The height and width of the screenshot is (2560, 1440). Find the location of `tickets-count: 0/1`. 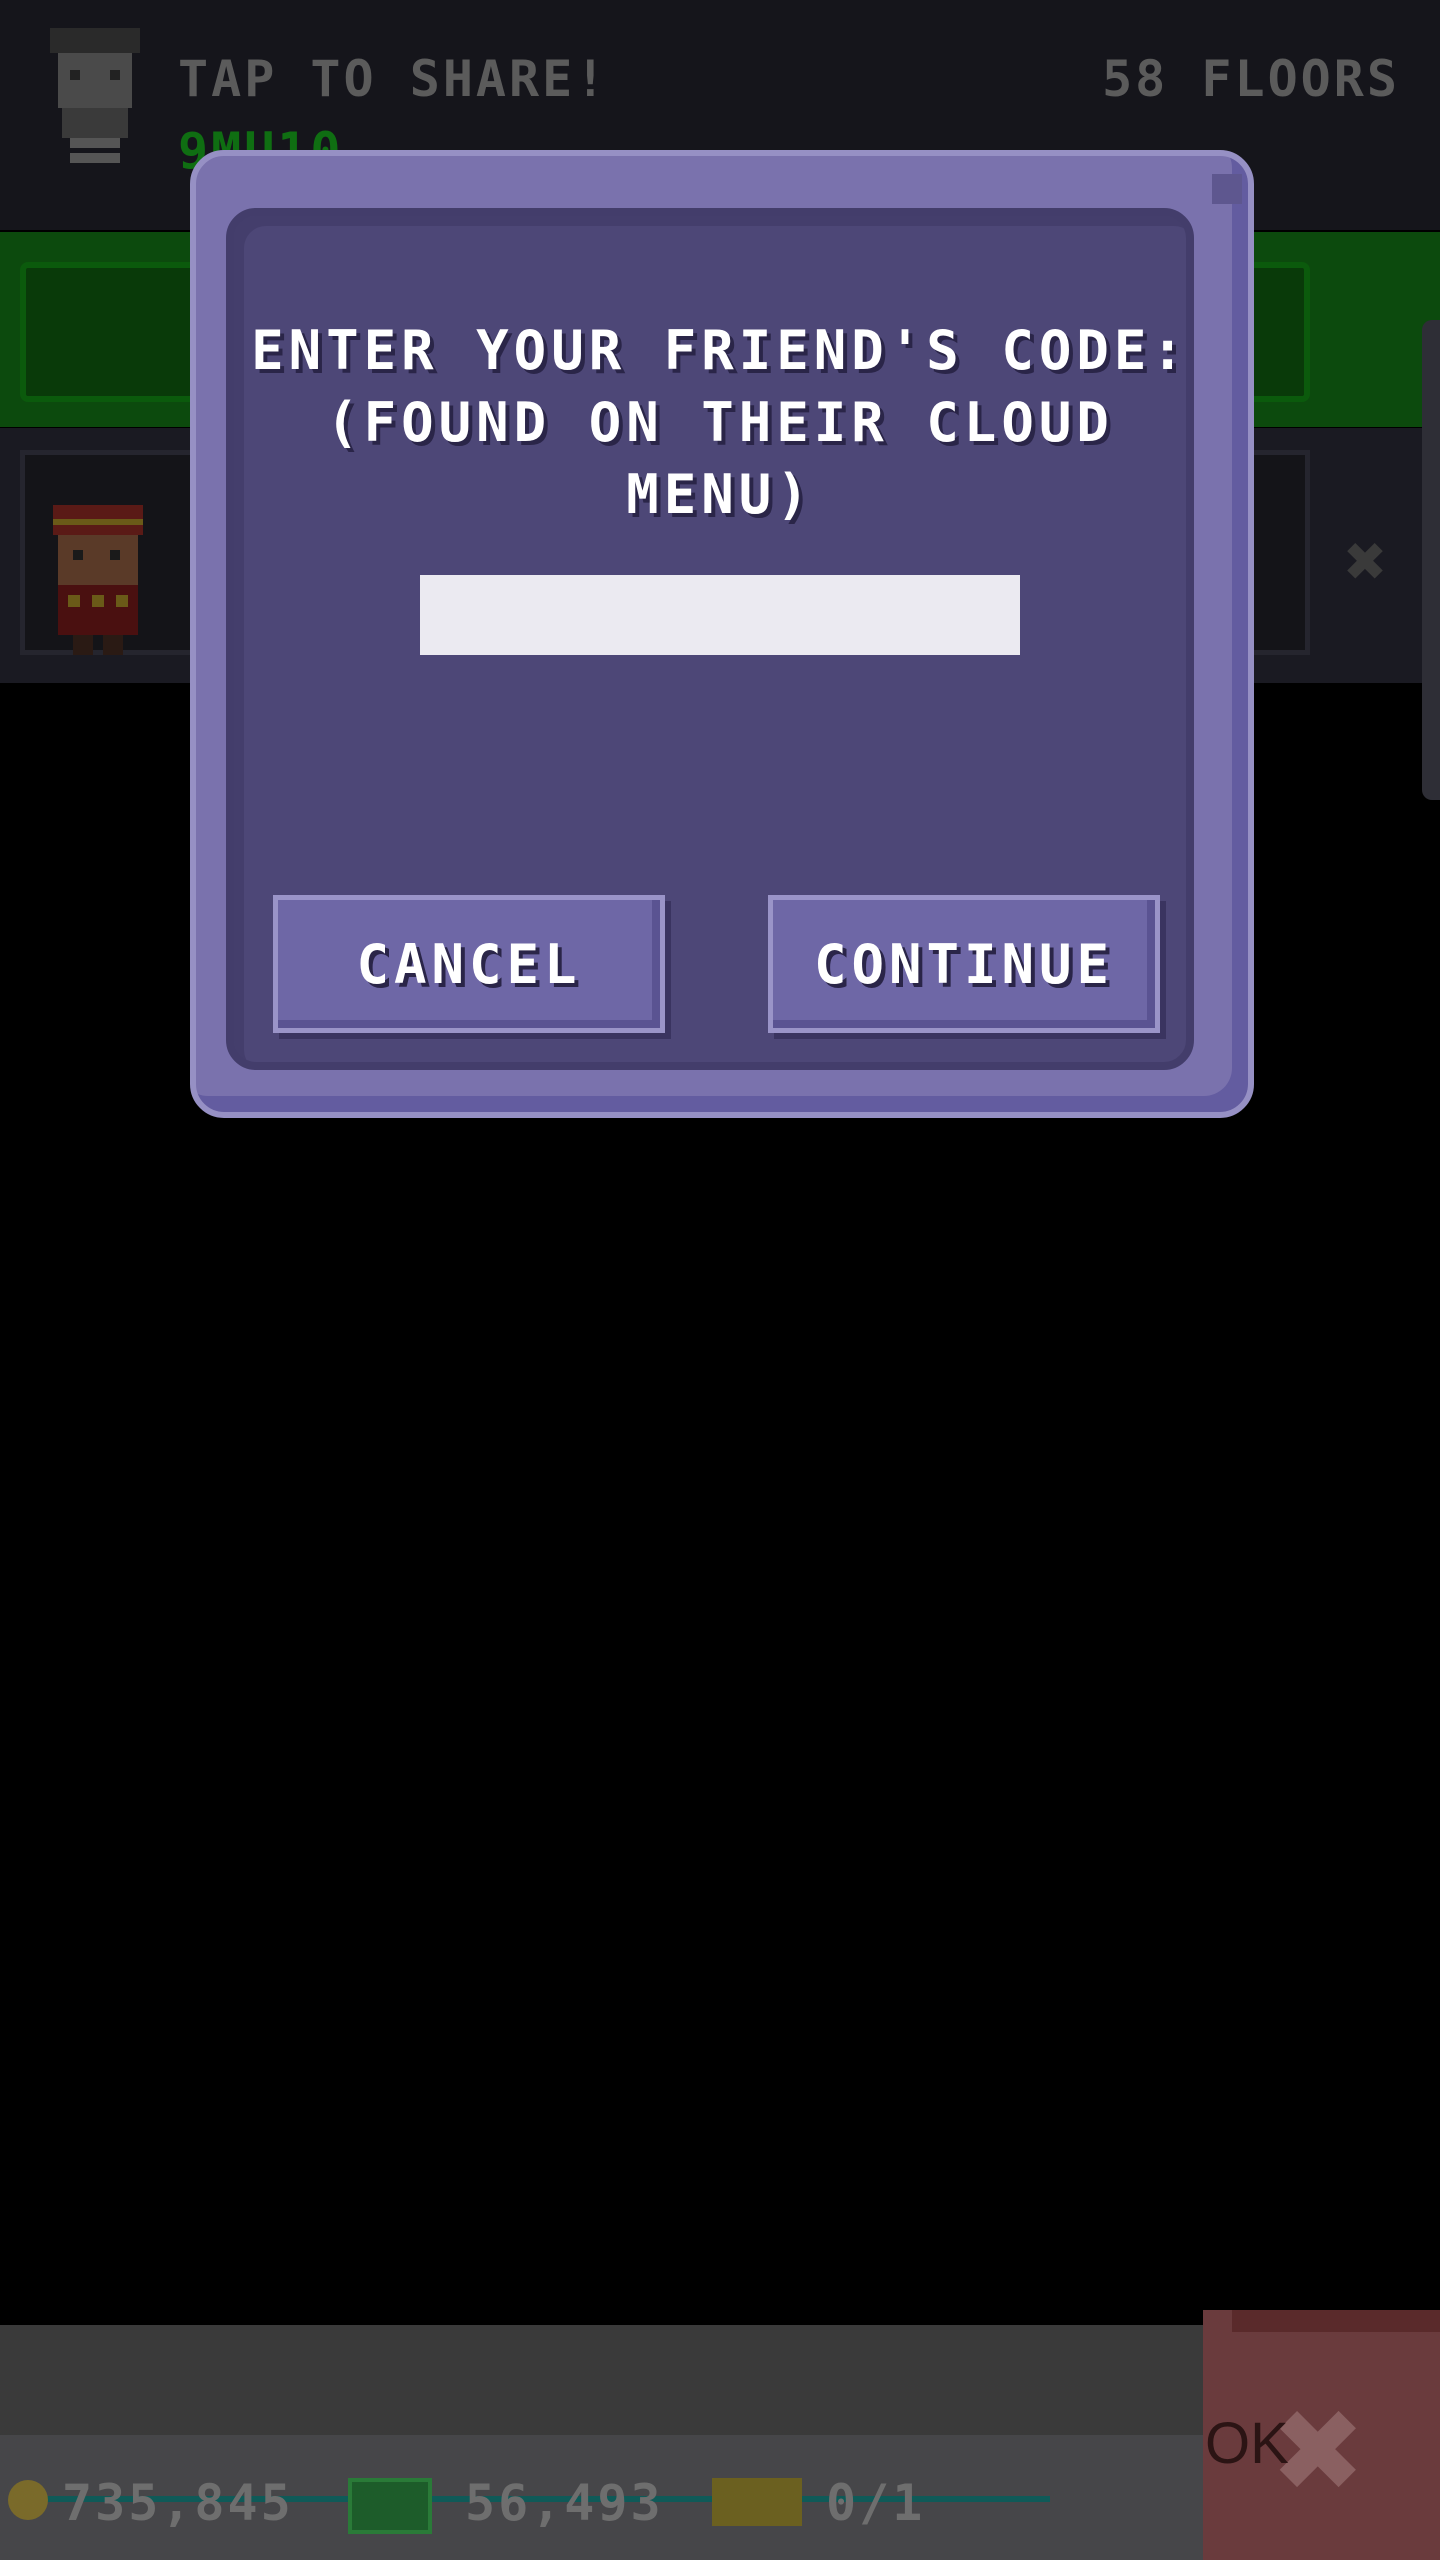

tickets-count: 0/1 is located at coordinates (876, 2503).